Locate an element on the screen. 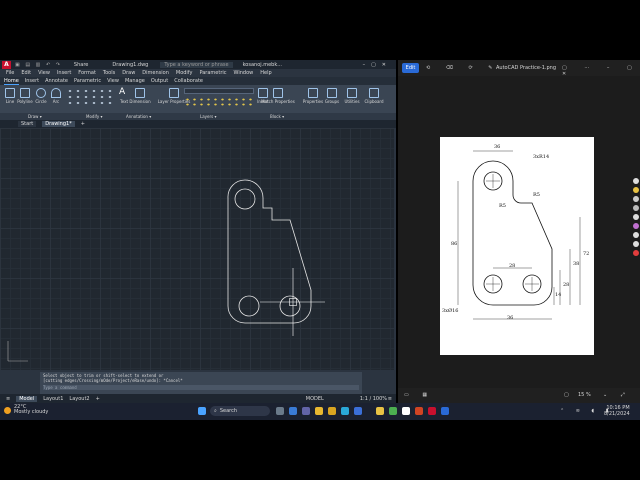  tab-home: Home is located at coordinates (11, 81).